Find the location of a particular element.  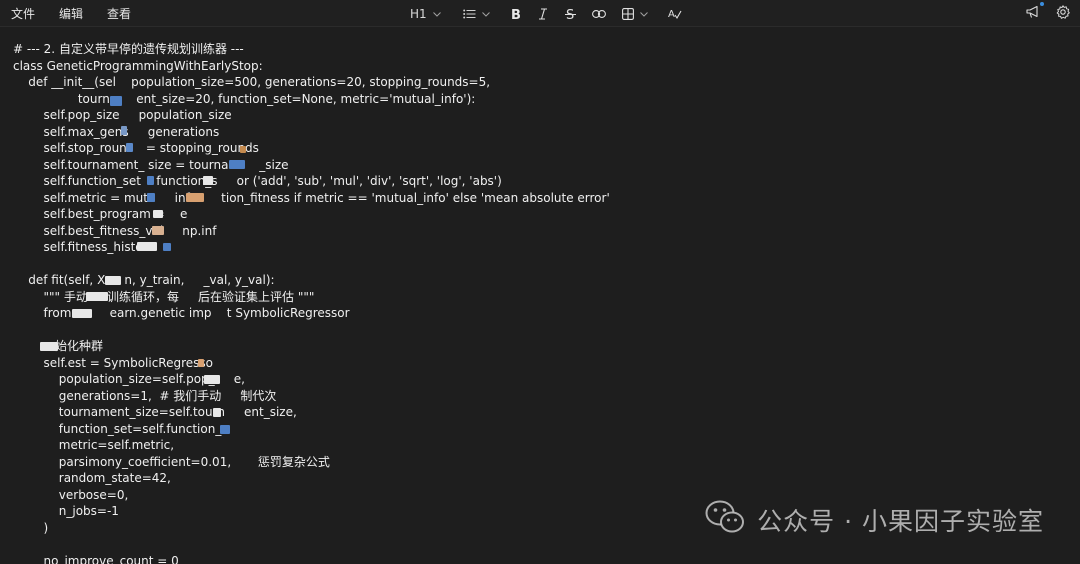

strikethrough-button: S is located at coordinates (570, 14).